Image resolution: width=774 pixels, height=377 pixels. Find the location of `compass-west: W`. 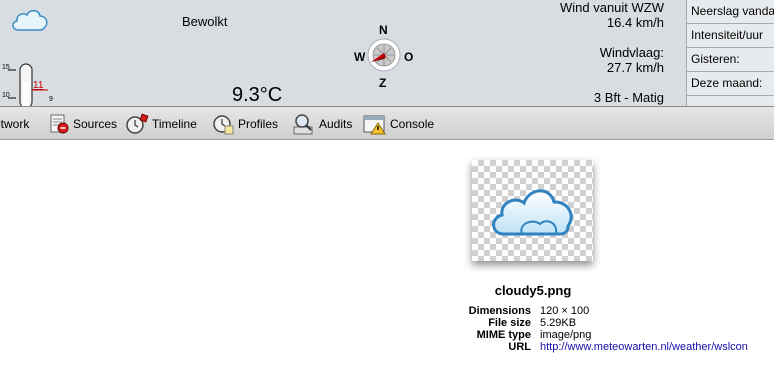

compass-west: W is located at coordinates (360, 57).